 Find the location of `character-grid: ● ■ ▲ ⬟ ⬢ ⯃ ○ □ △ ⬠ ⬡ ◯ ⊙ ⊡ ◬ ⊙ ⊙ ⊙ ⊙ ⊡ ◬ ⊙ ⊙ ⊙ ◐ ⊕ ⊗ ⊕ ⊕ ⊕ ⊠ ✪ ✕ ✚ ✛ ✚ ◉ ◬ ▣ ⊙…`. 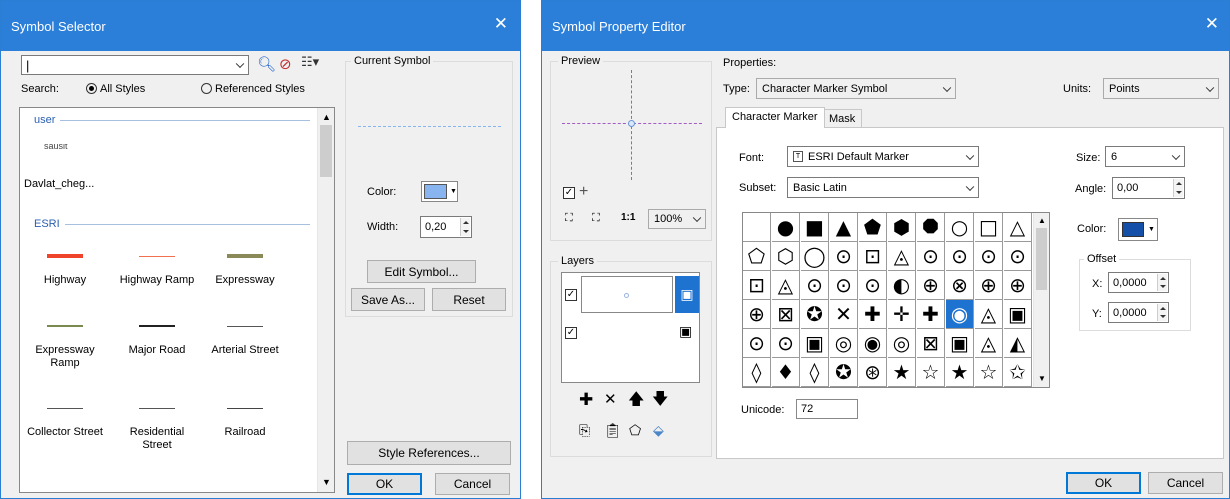

character-grid: ● ■ ▲ ⬟ ⬢ ⯃ ○ □ △ ⬠ ⬡ ◯ ⊙ ⊡ ◬ ⊙ ⊙ ⊙ ⊙ ⊡ ◬ ⊙ ⊙ ⊙ ◐ ⊕ ⊗ ⊕ ⊕ ⊕ ⊠ ✪ ✕ ✚ ✛ ✚ ◉ ◬ ▣ ⊙… is located at coordinates (896, 300).